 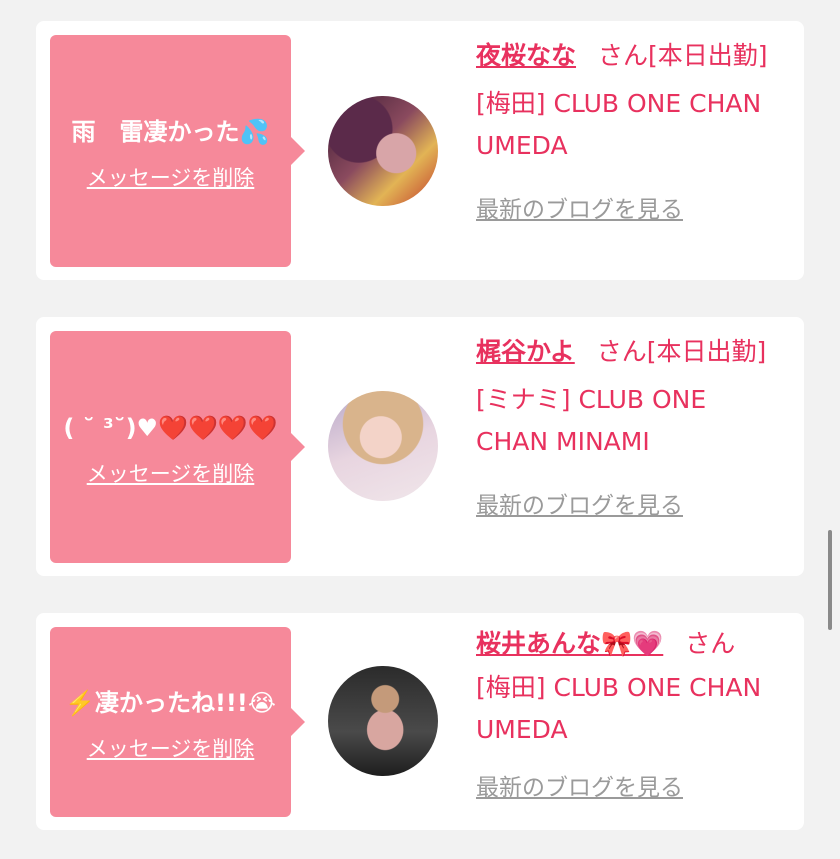 What do you see at coordinates (830, 580) in the screenshot?
I see `vertical-scrollbar` at bounding box center [830, 580].